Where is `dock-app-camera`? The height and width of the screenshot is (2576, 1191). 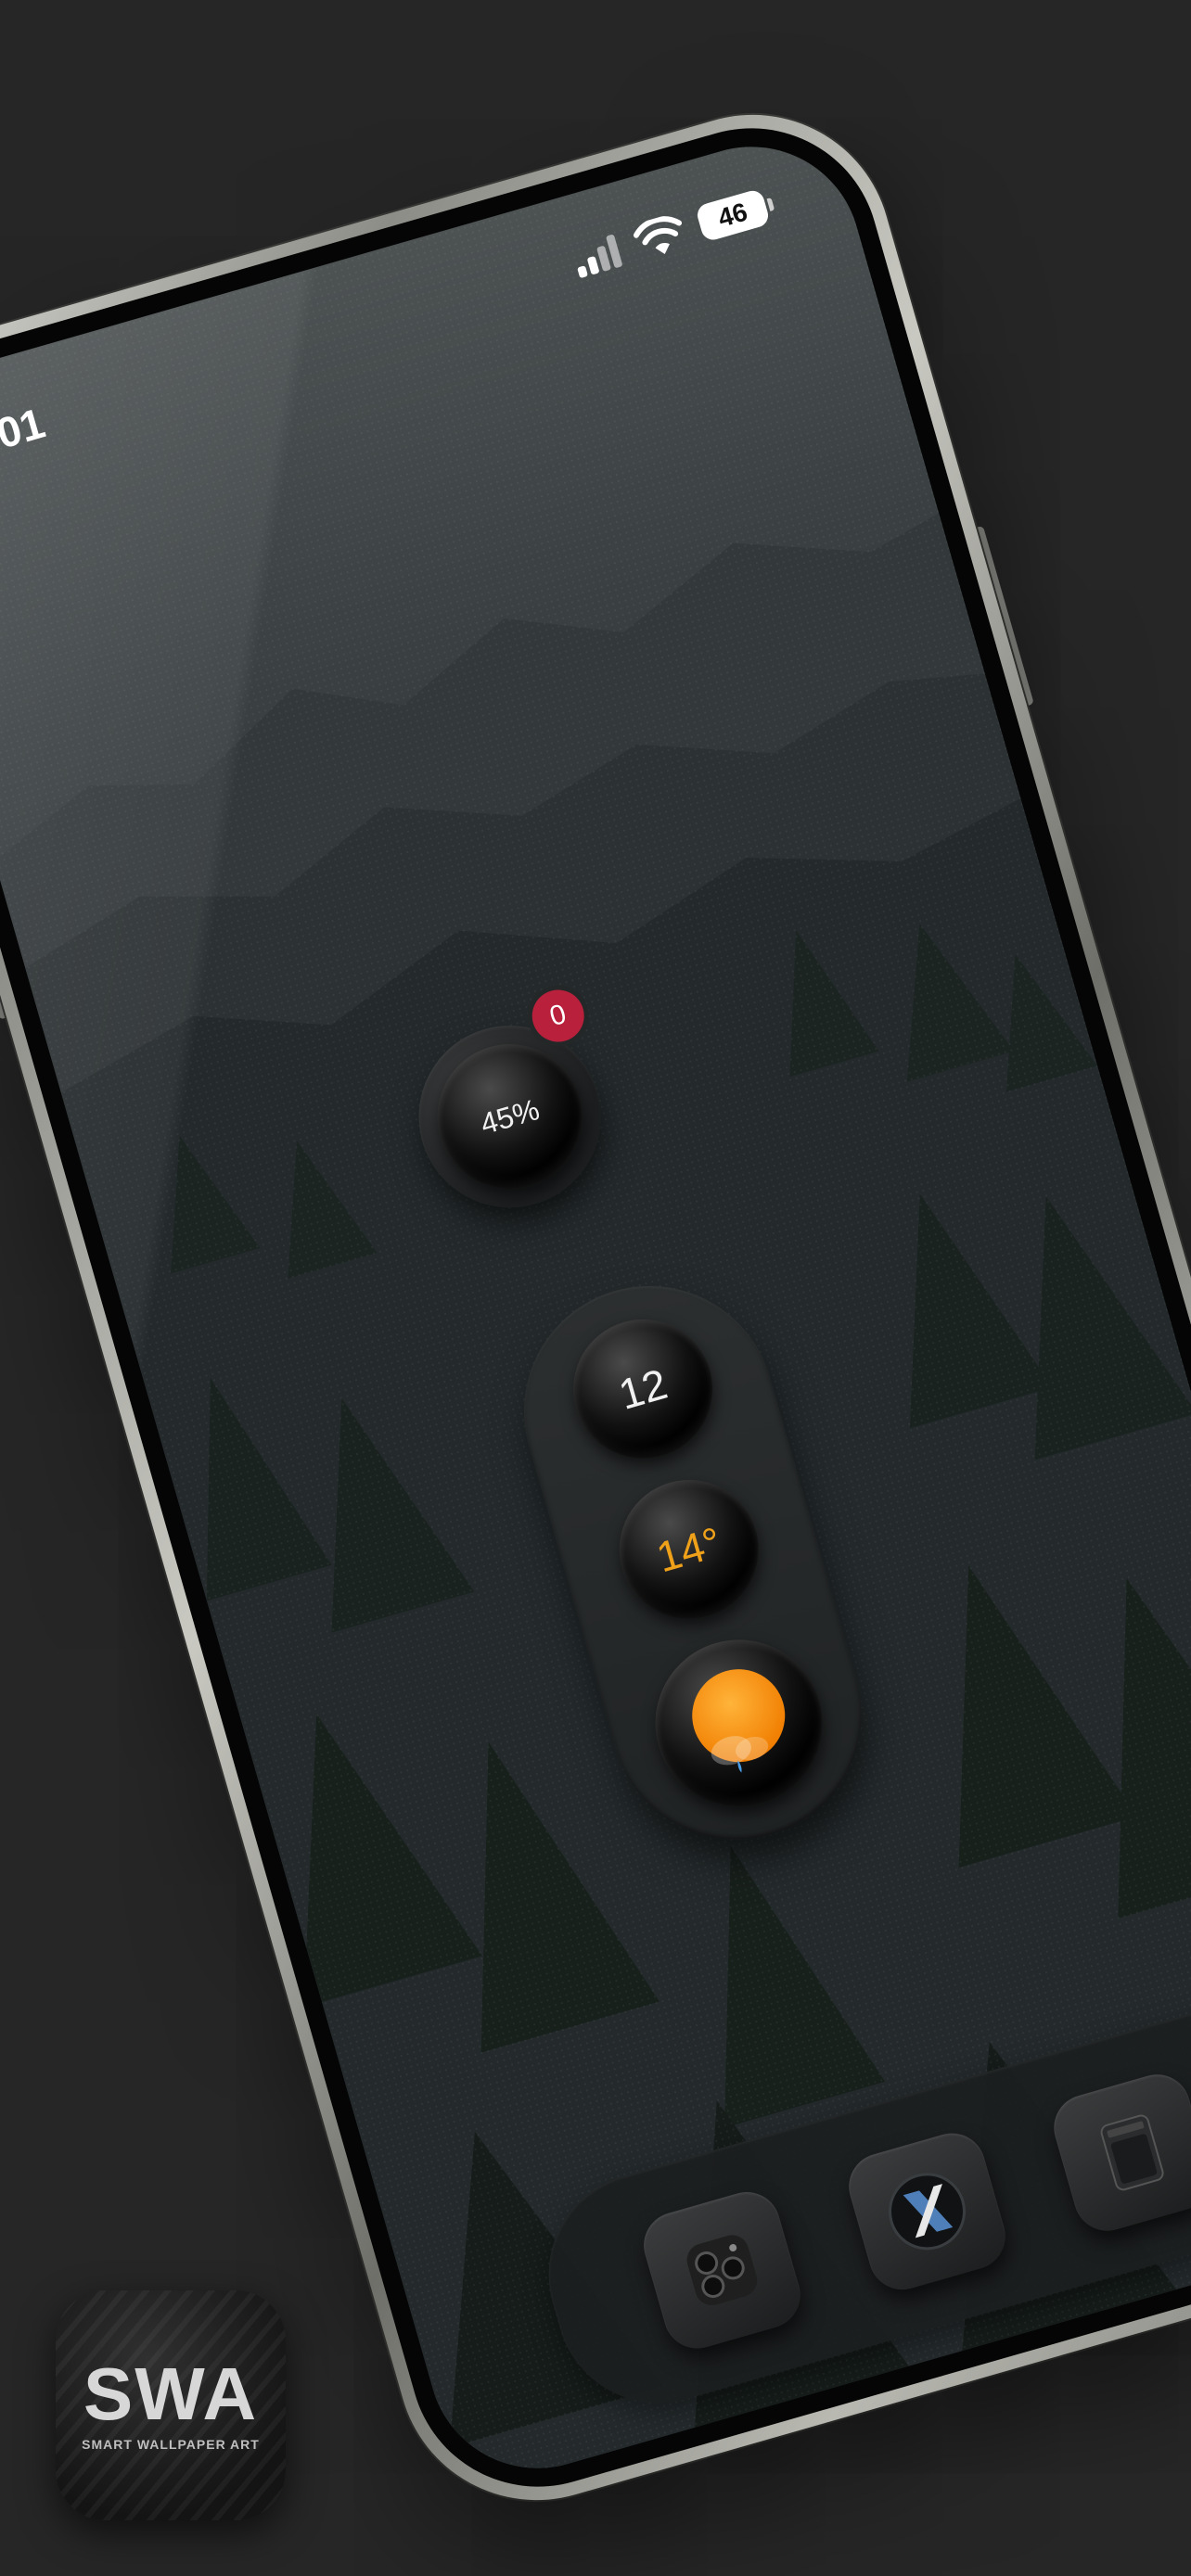
dock-app-camera is located at coordinates (722, 2270).